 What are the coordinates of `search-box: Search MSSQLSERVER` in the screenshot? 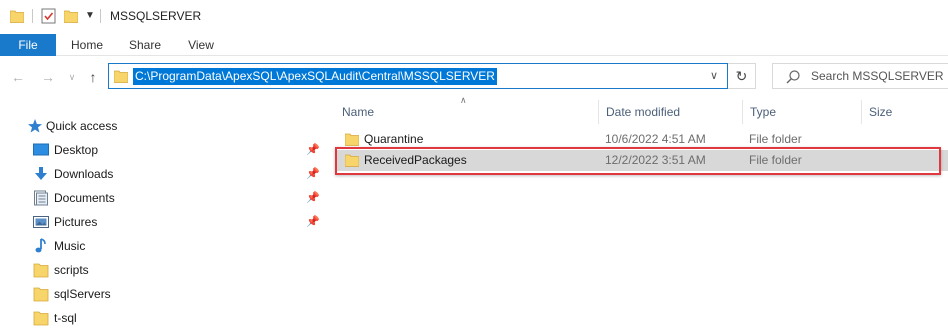 It's located at (860, 76).